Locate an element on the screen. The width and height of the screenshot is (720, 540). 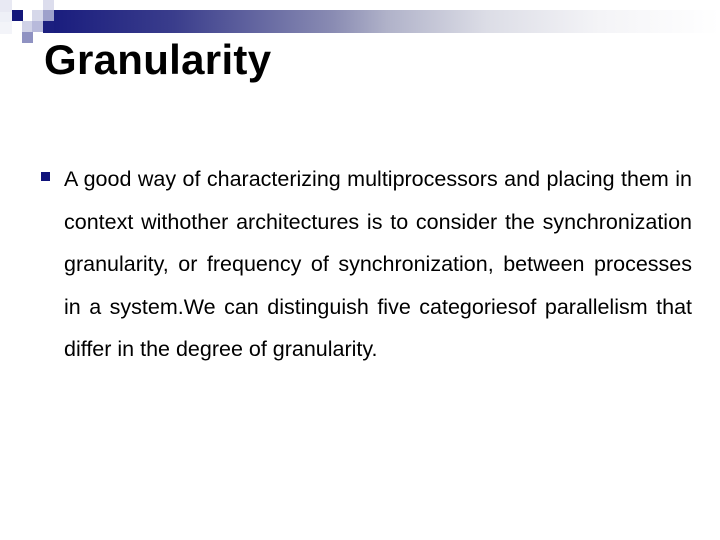
square-bullet-icon is located at coordinates (45, 176).